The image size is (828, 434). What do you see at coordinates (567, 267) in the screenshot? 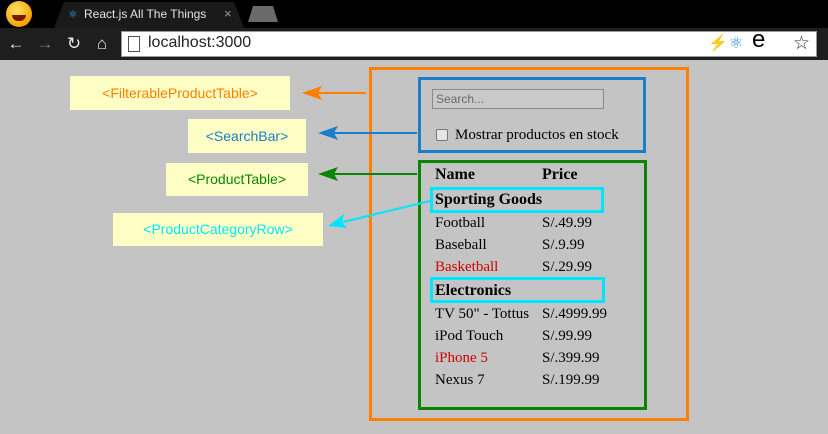
I see `product-price: S/.29.99` at bounding box center [567, 267].